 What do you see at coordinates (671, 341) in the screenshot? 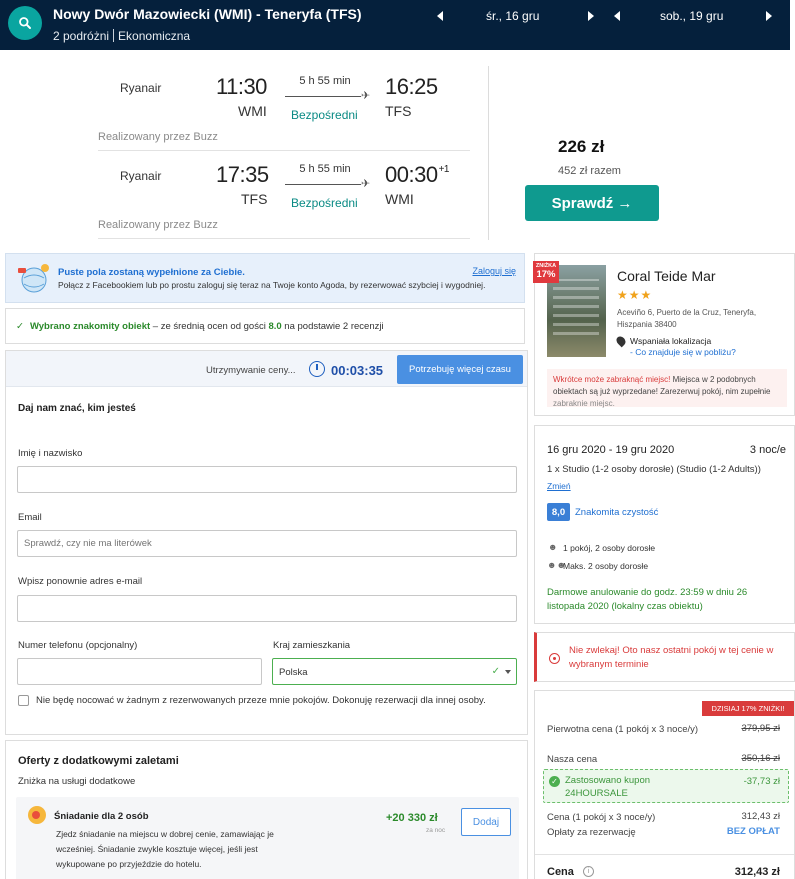
I see `location-rating: Wspaniała lokalizacja` at bounding box center [671, 341].